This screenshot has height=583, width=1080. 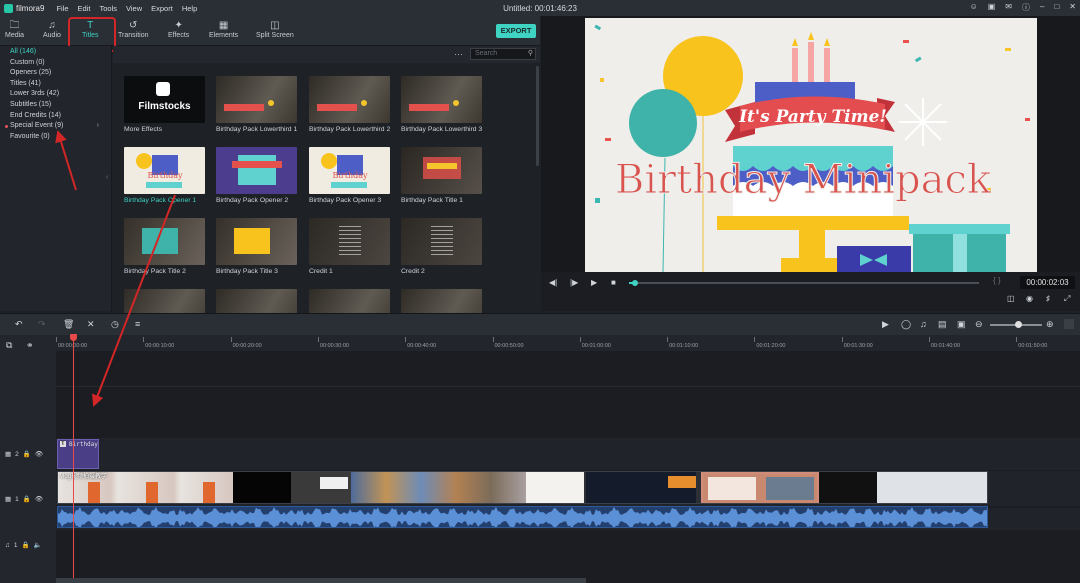 What do you see at coordinates (516, 31) in the screenshot?
I see `export-button: EXPORT` at bounding box center [516, 31].